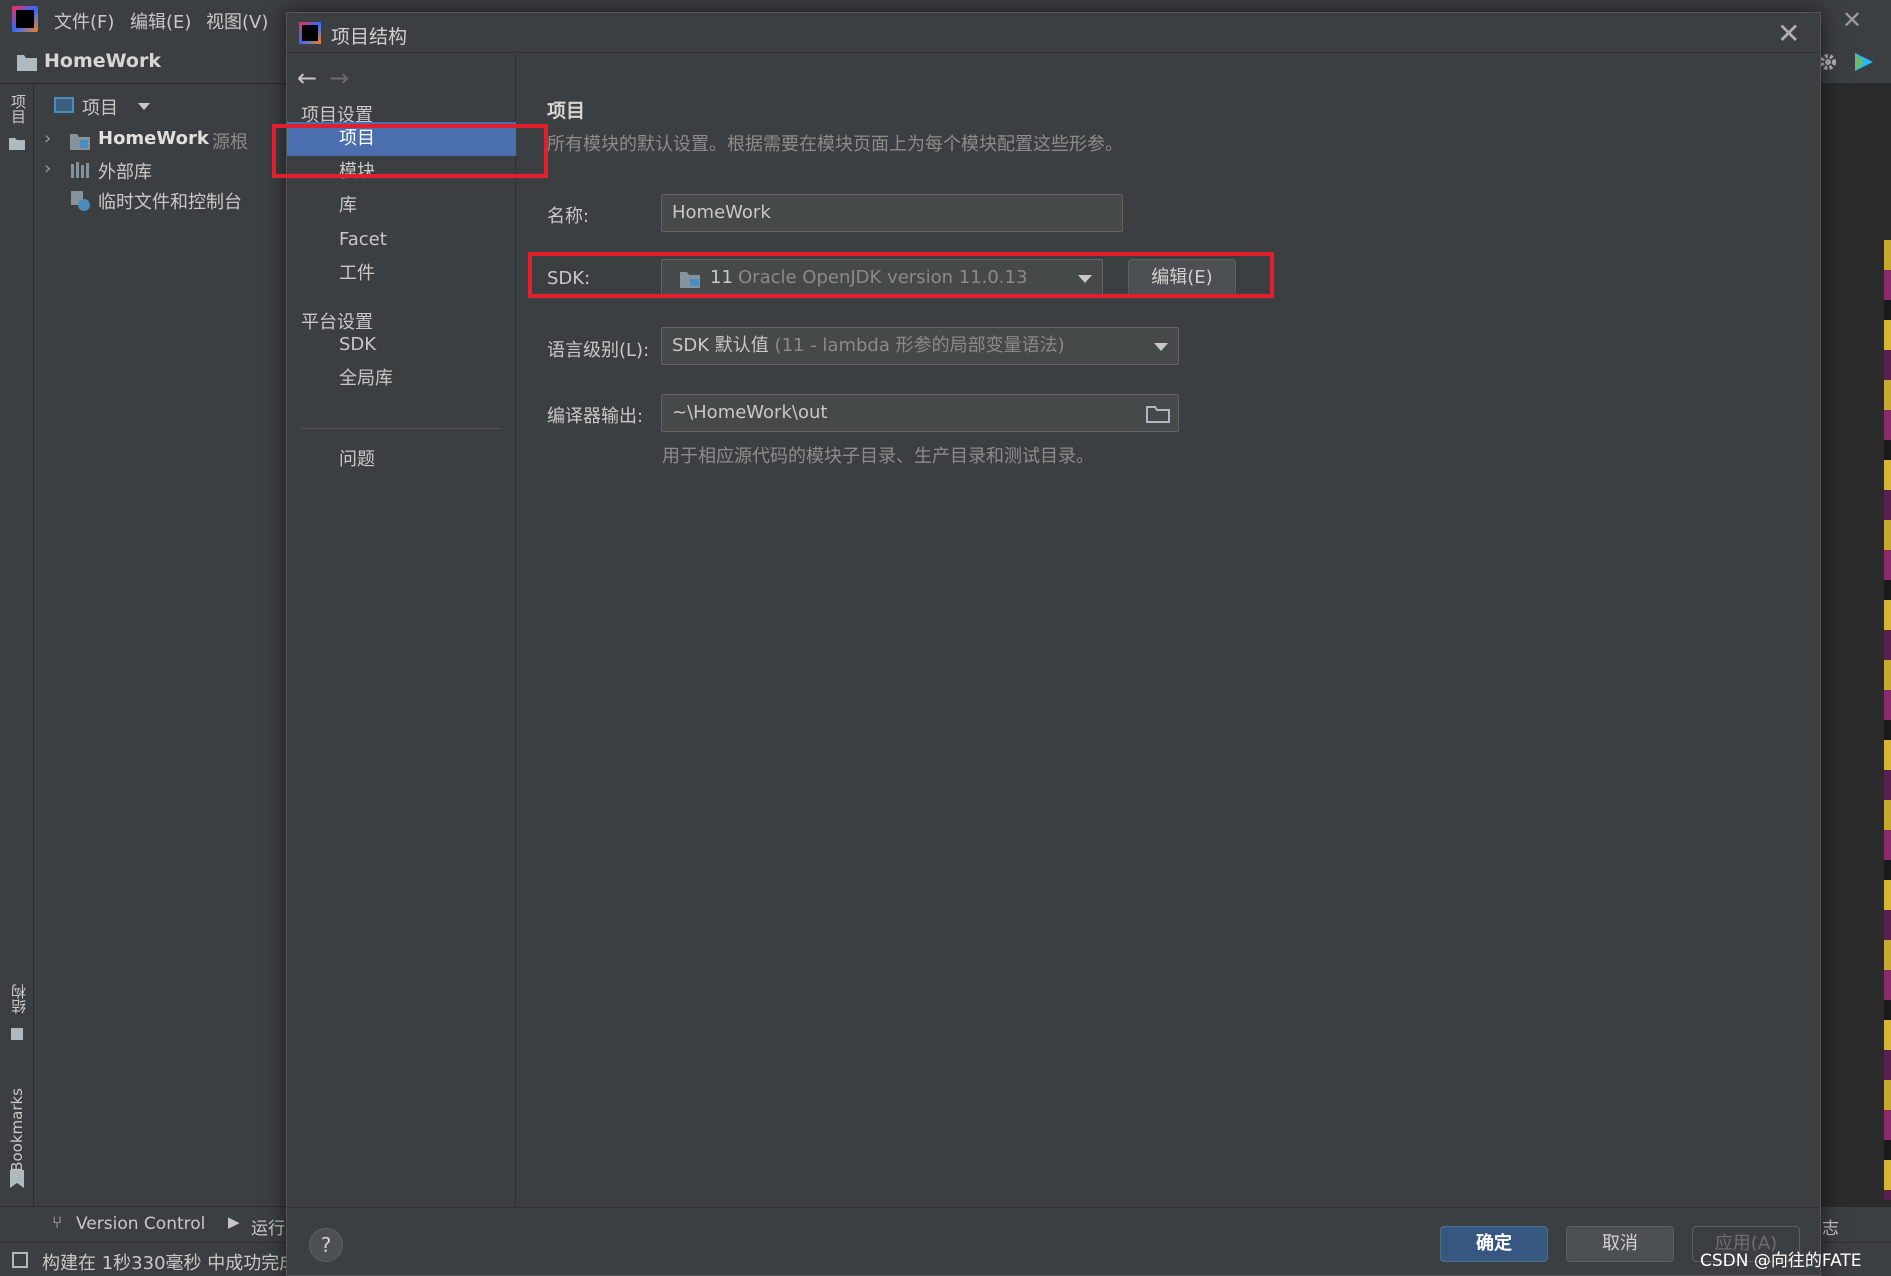 The width and height of the screenshot is (1891, 1276). What do you see at coordinates (401, 240) in the screenshot?
I see `nav-item-facets: Facet` at bounding box center [401, 240].